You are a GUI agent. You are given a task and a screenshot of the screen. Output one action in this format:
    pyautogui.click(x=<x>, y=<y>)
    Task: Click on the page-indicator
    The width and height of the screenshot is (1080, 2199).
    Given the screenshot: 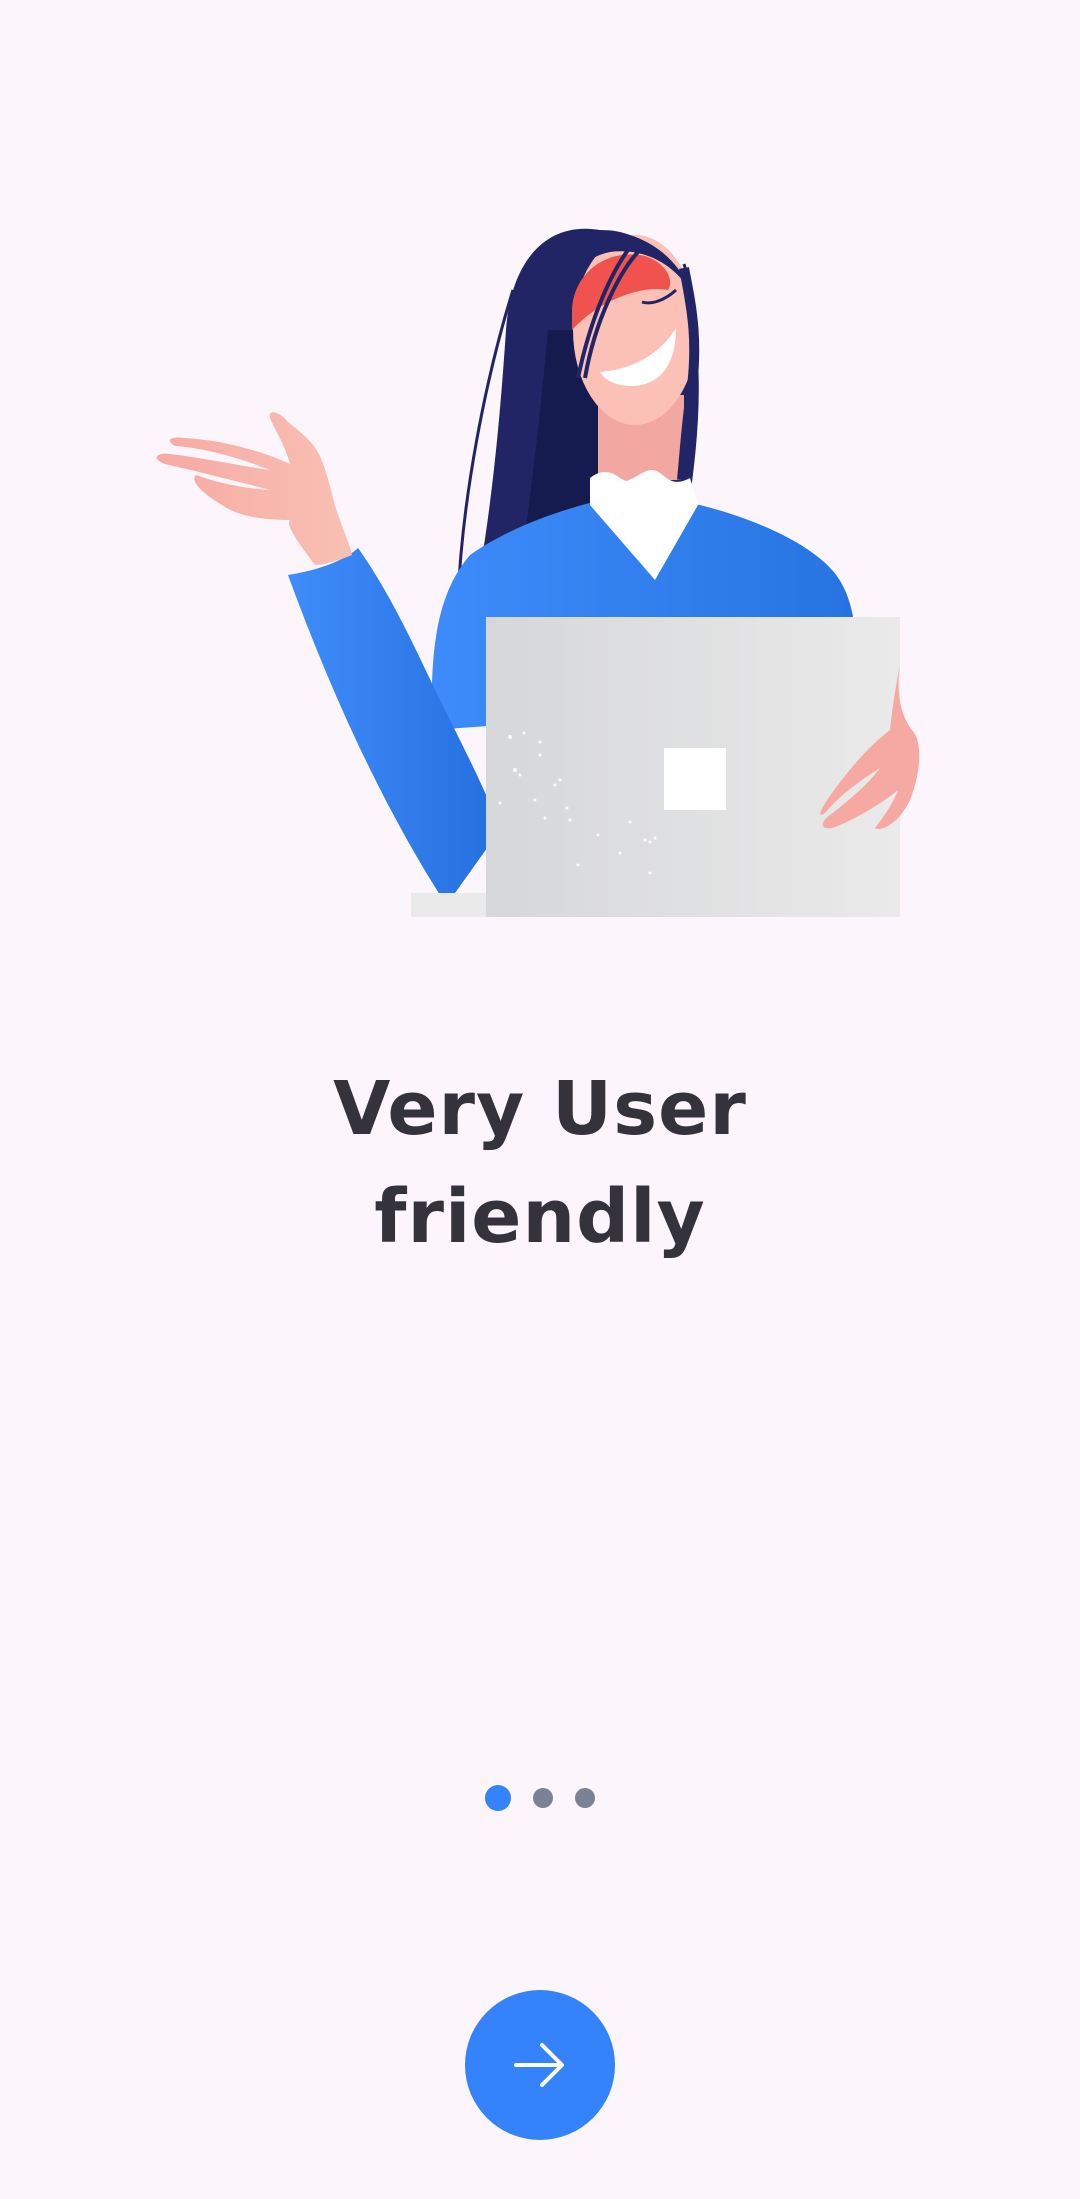 What is the action you would take?
    pyautogui.click(x=540, y=1798)
    